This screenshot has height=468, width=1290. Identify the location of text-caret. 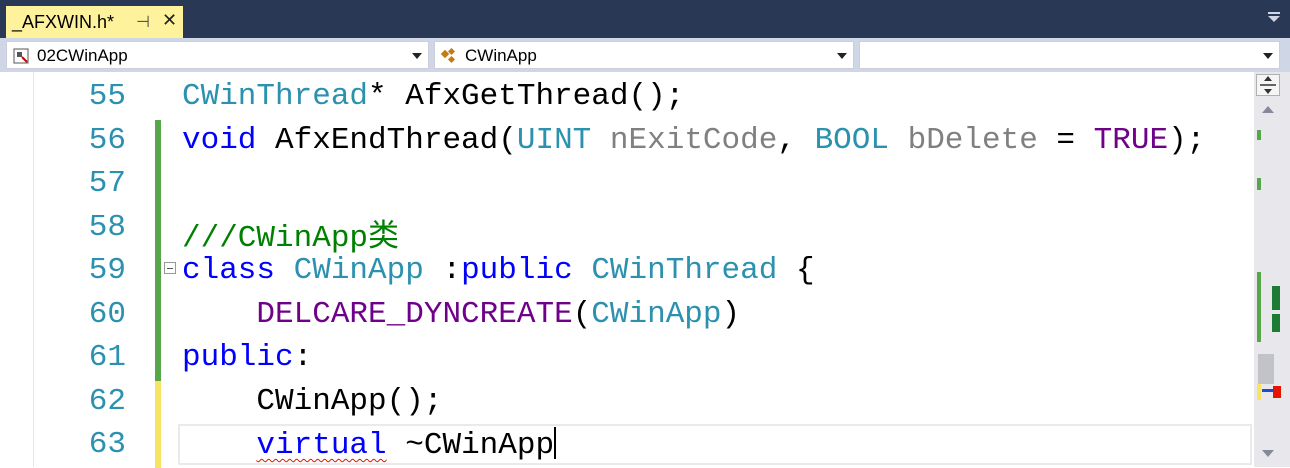
(555, 443).